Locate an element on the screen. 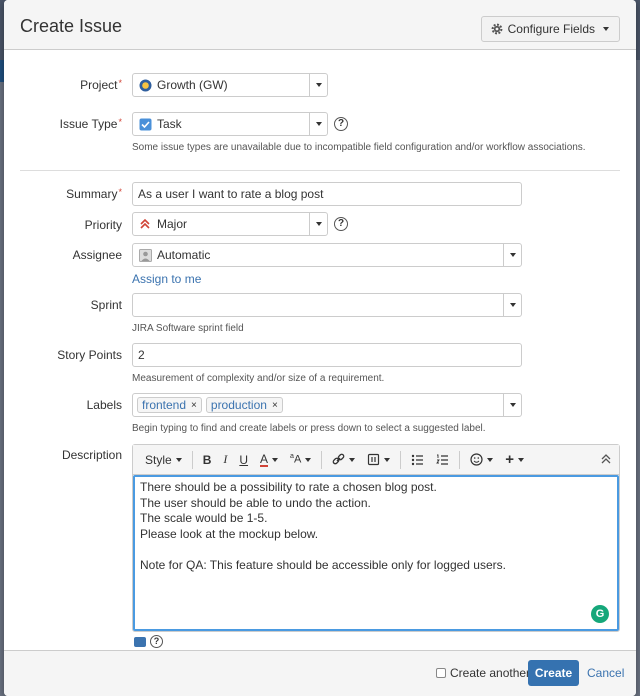 The height and width of the screenshot is (696, 640). assign-to-me-link: Assign to me is located at coordinates (166, 279).